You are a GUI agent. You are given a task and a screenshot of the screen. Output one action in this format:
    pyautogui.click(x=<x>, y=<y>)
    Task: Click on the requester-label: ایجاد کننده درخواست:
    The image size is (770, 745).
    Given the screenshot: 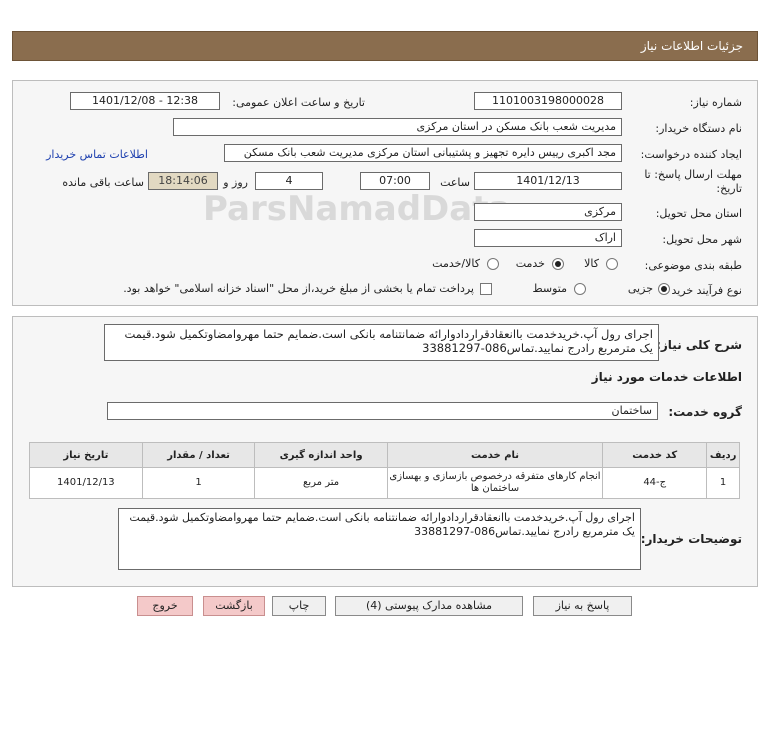 What is the action you would take?
    pyautogui.click(x=691, y=154)
    